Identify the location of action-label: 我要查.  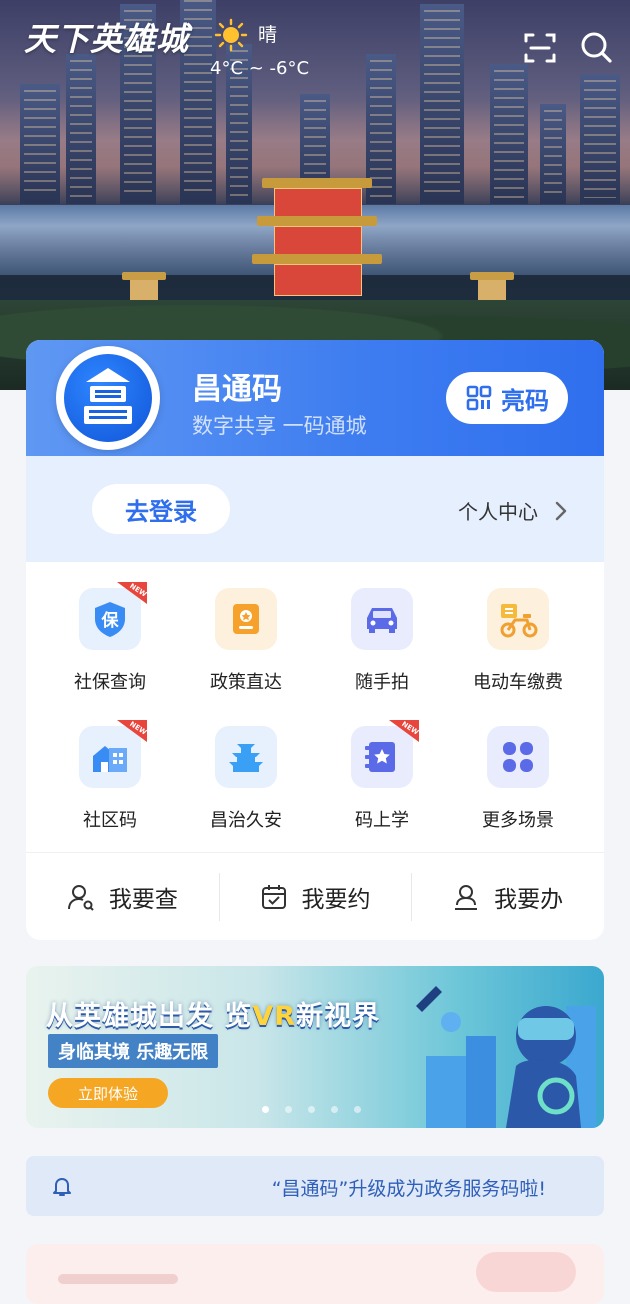
(143, 900).